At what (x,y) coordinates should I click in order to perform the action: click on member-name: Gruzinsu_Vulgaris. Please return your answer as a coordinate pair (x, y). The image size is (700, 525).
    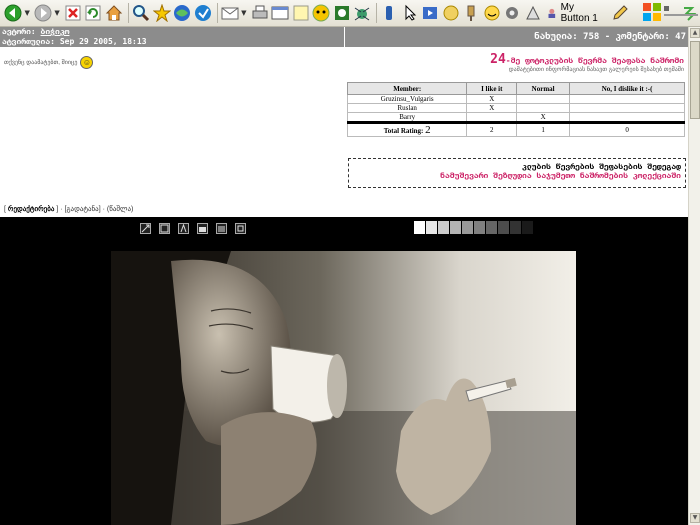
    Looking at the image, I should click on (407, 99).